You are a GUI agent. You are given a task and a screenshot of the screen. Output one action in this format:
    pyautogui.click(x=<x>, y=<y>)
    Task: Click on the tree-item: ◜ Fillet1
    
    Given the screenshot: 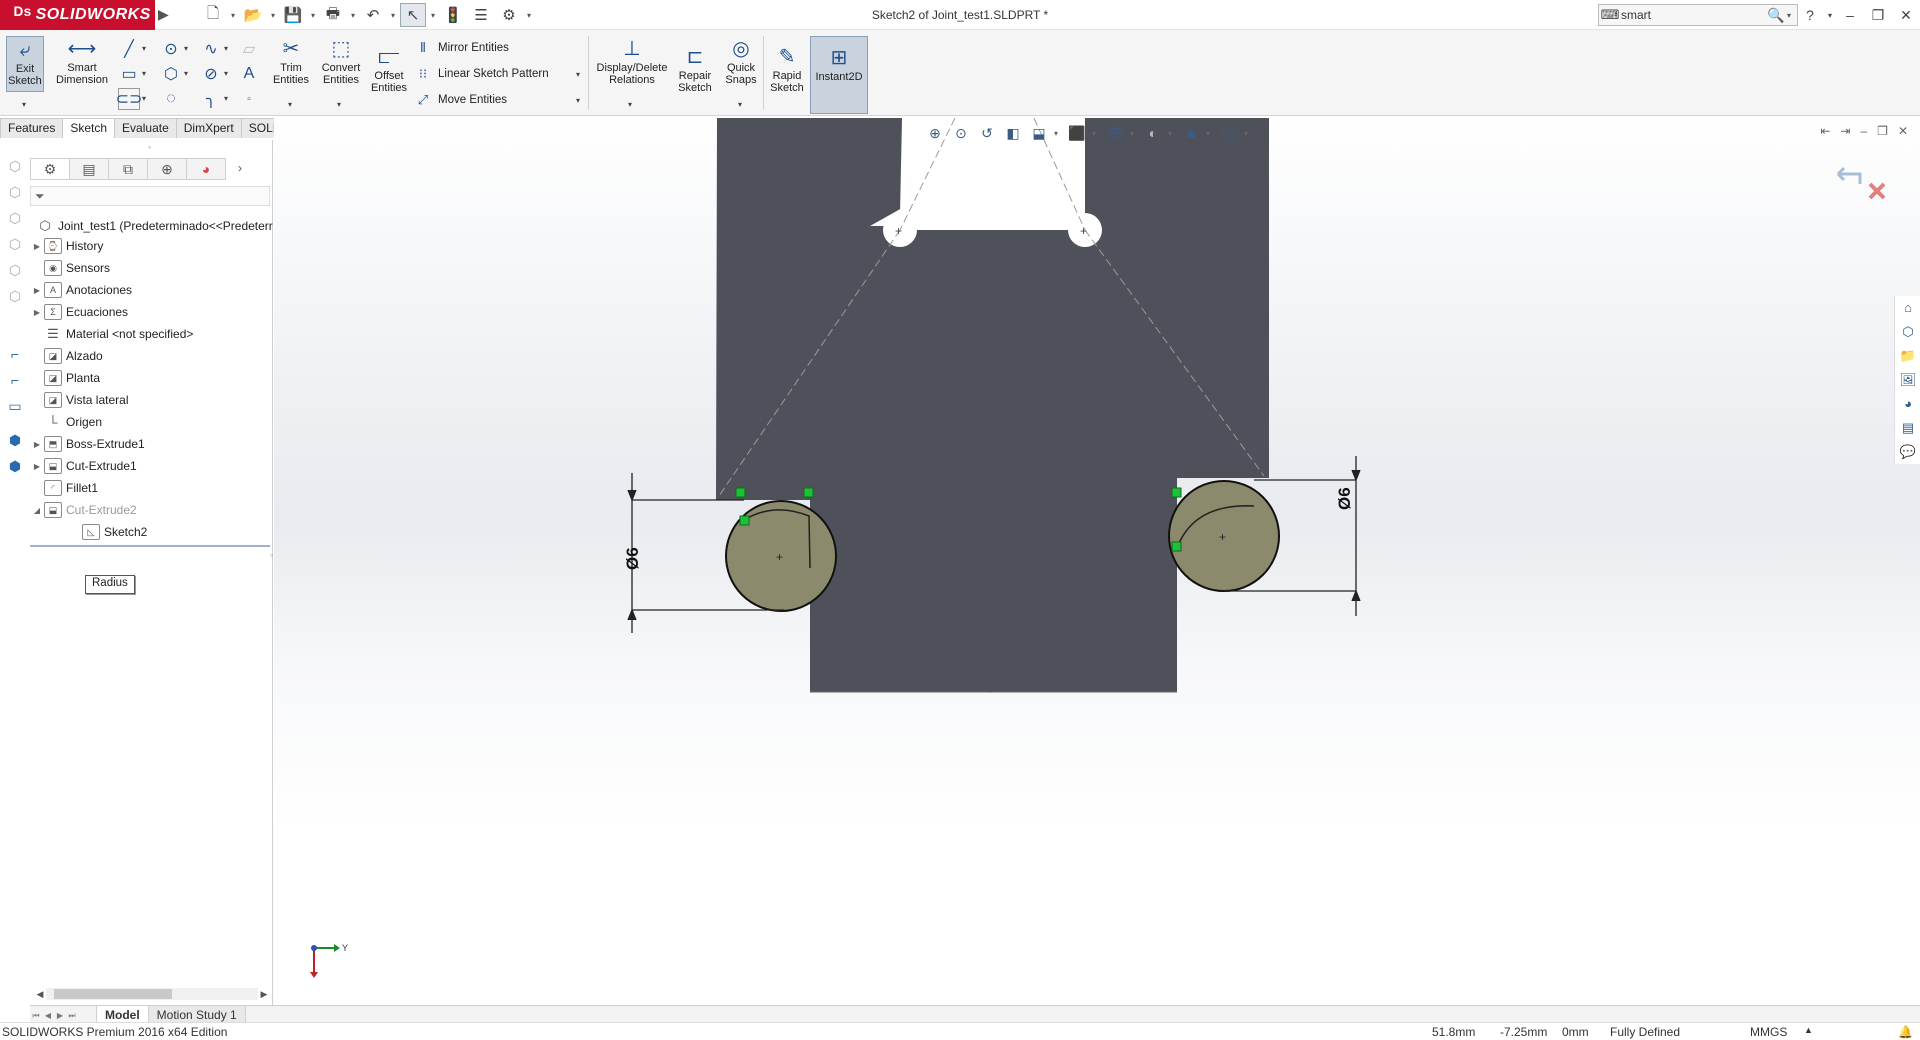 What is the action you would take?
    pyautogui.click(x=64, y=488)
    